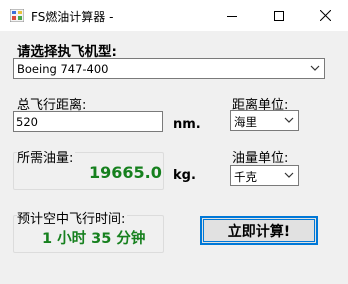 The image size is (348, 284). What do you see at coordinates (63, 69) in the screenshot?
I see `aircraft-selected-value: Boeing 747-400` at bounding box center [63, 69].